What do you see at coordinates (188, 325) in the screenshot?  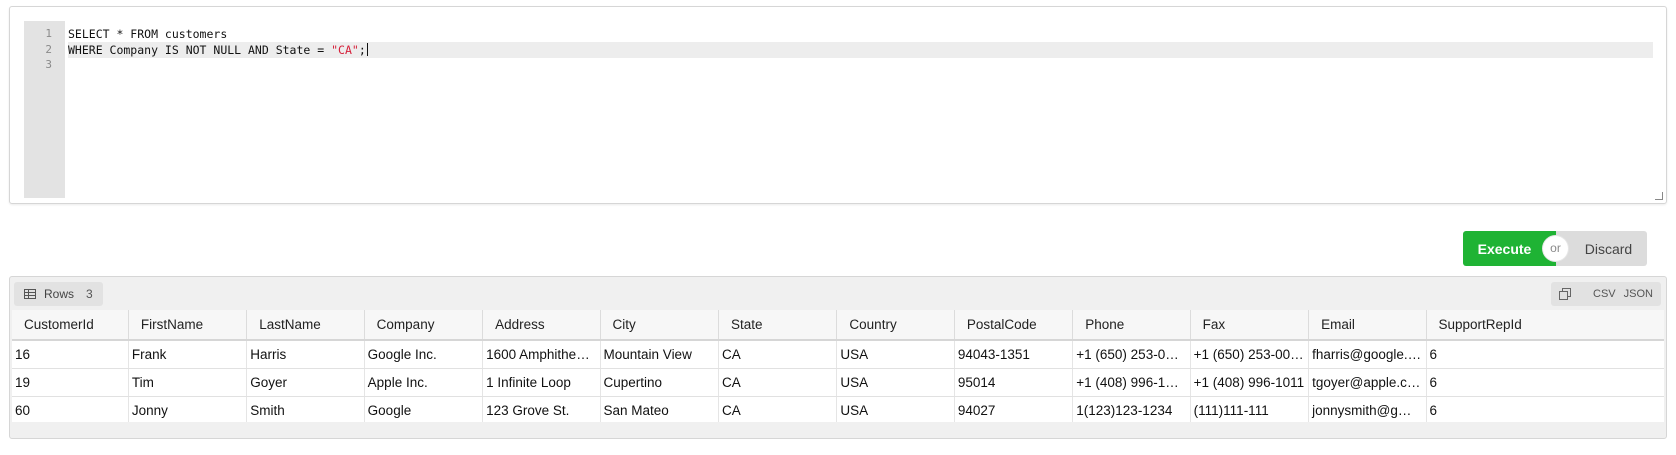 I see `column-header: FirstName` at bounding box center [188, 325].